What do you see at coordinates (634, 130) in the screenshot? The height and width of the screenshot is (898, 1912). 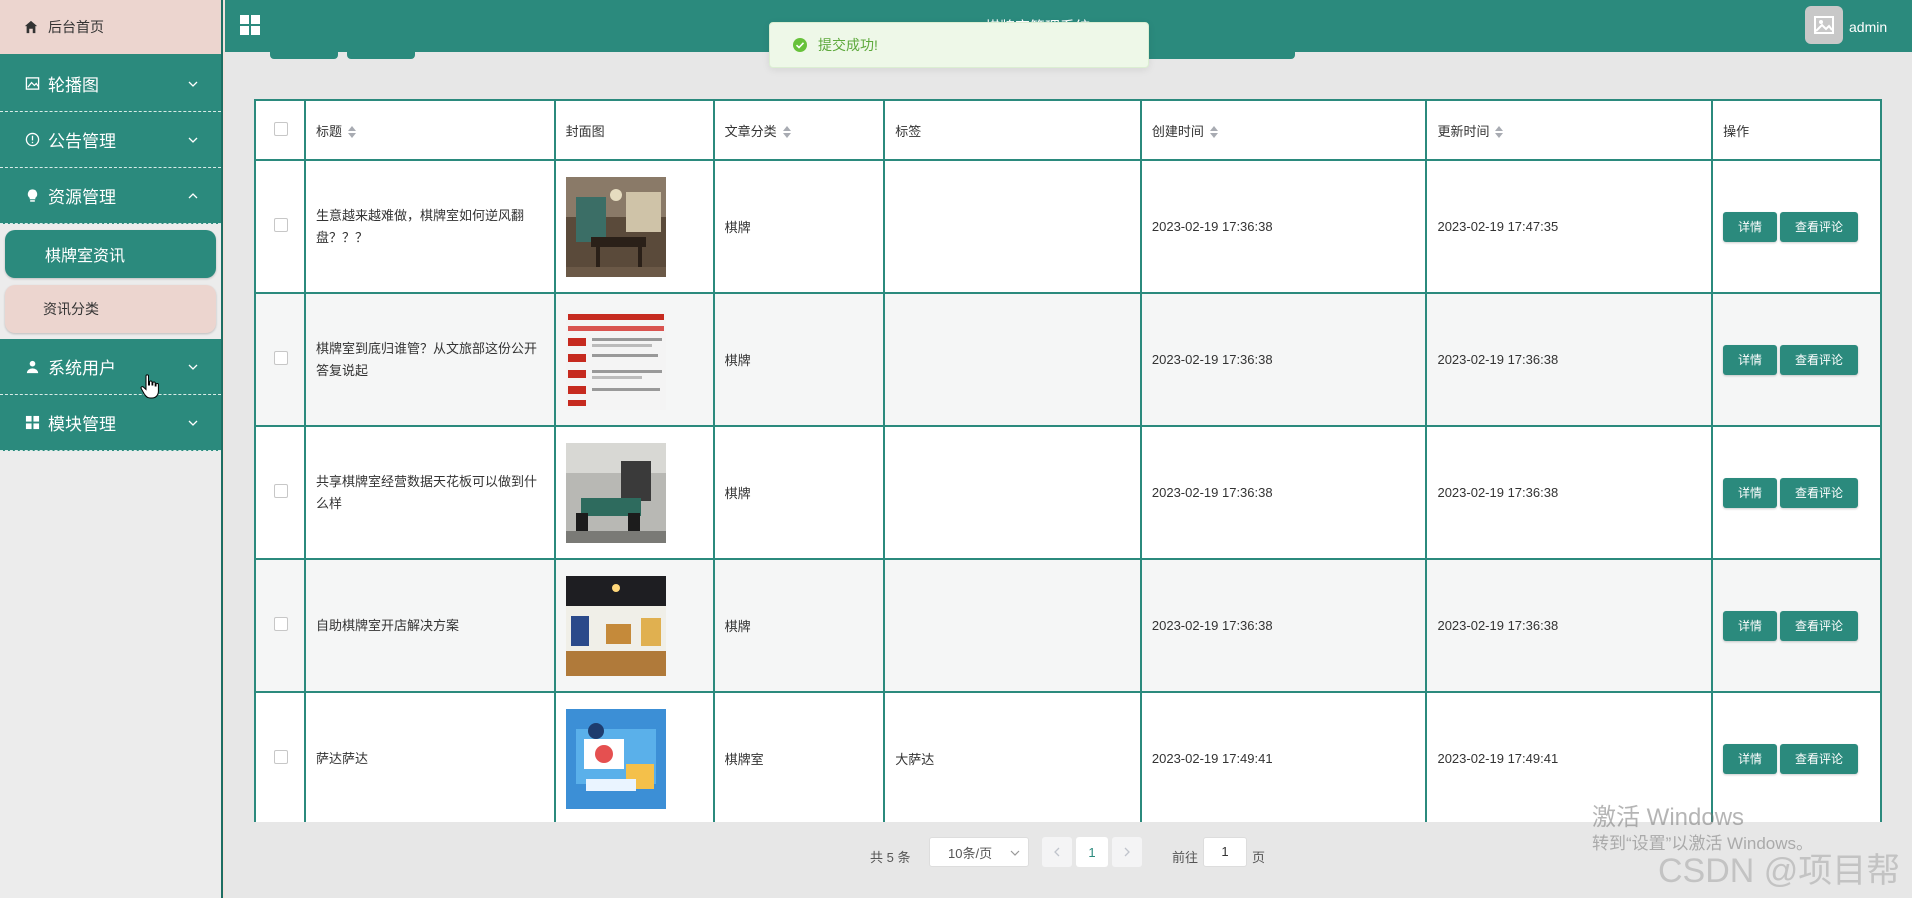 I see `column-cover: 封面图` at bounding box center [634, 130].